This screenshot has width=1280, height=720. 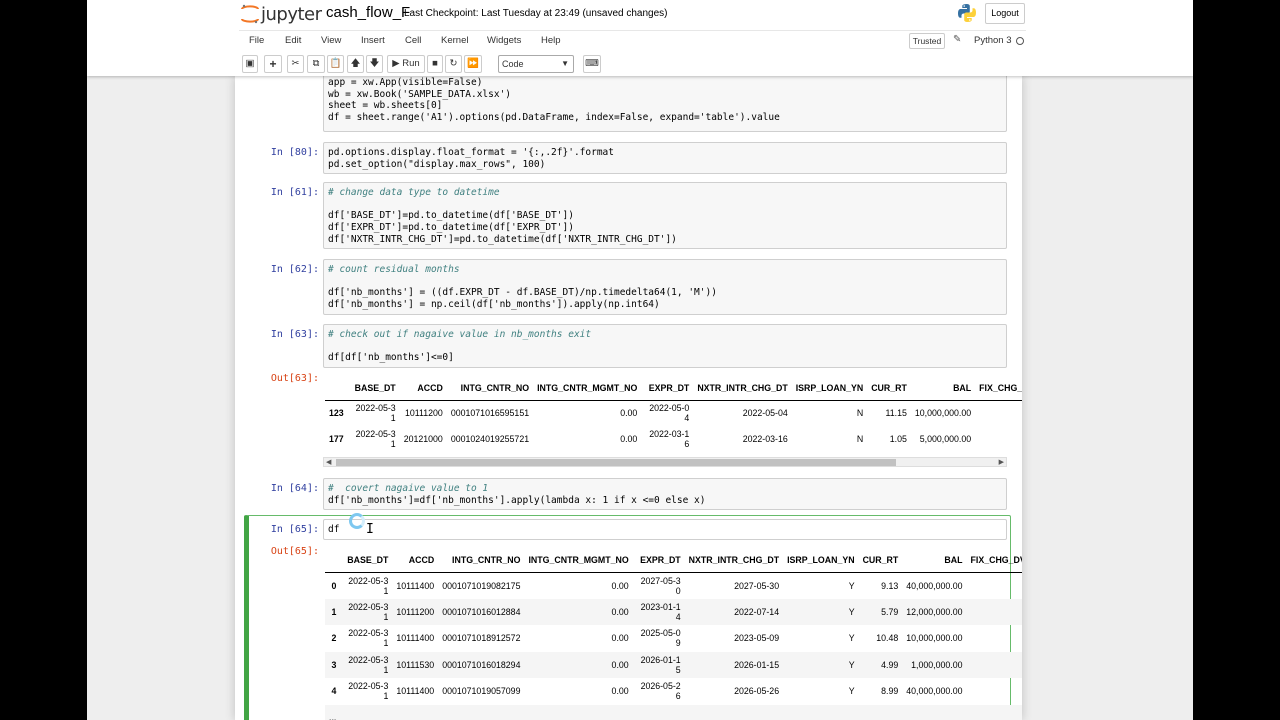 I want to click on scroll-left-icon: ◀, so click(x=328, y=462).